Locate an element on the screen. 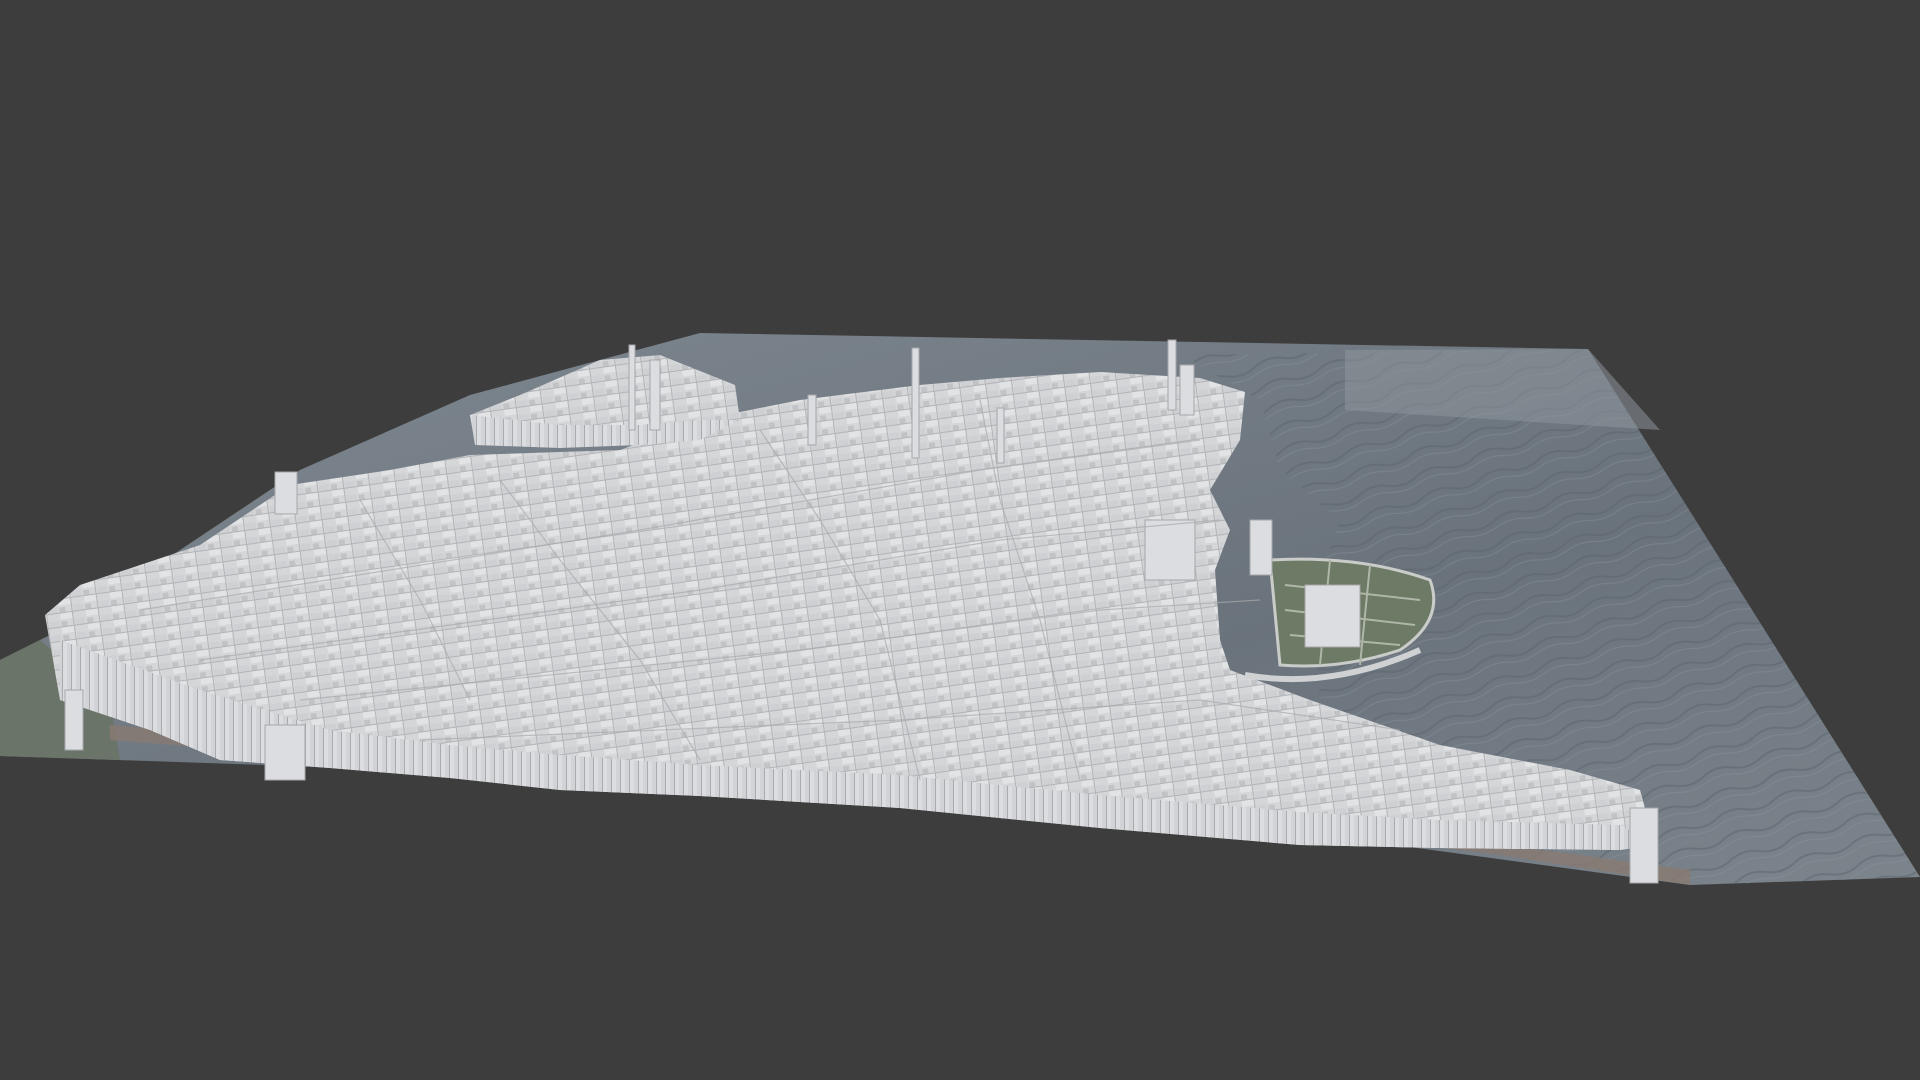  tower-waterfront-a is located at coordinates (1261, 547).